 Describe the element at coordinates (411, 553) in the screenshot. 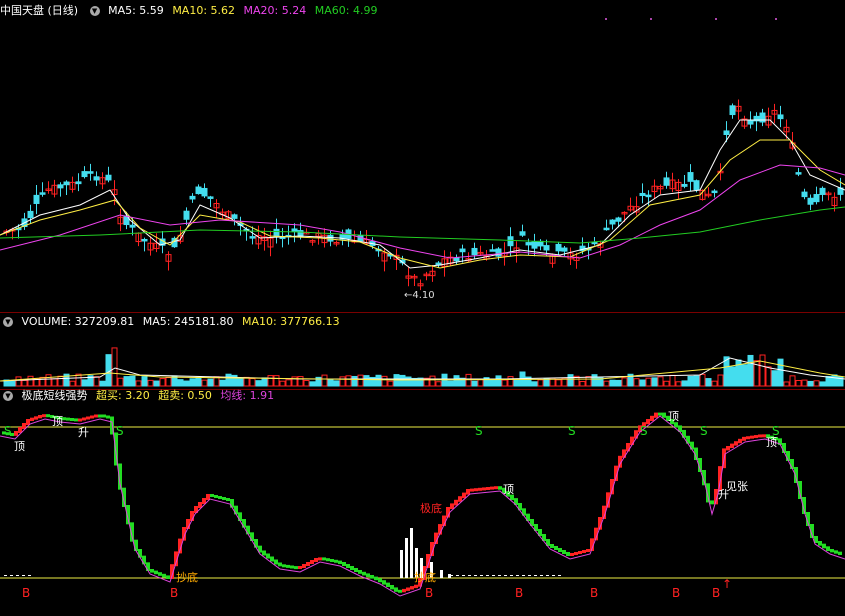

I see `spike-bar` at that location.